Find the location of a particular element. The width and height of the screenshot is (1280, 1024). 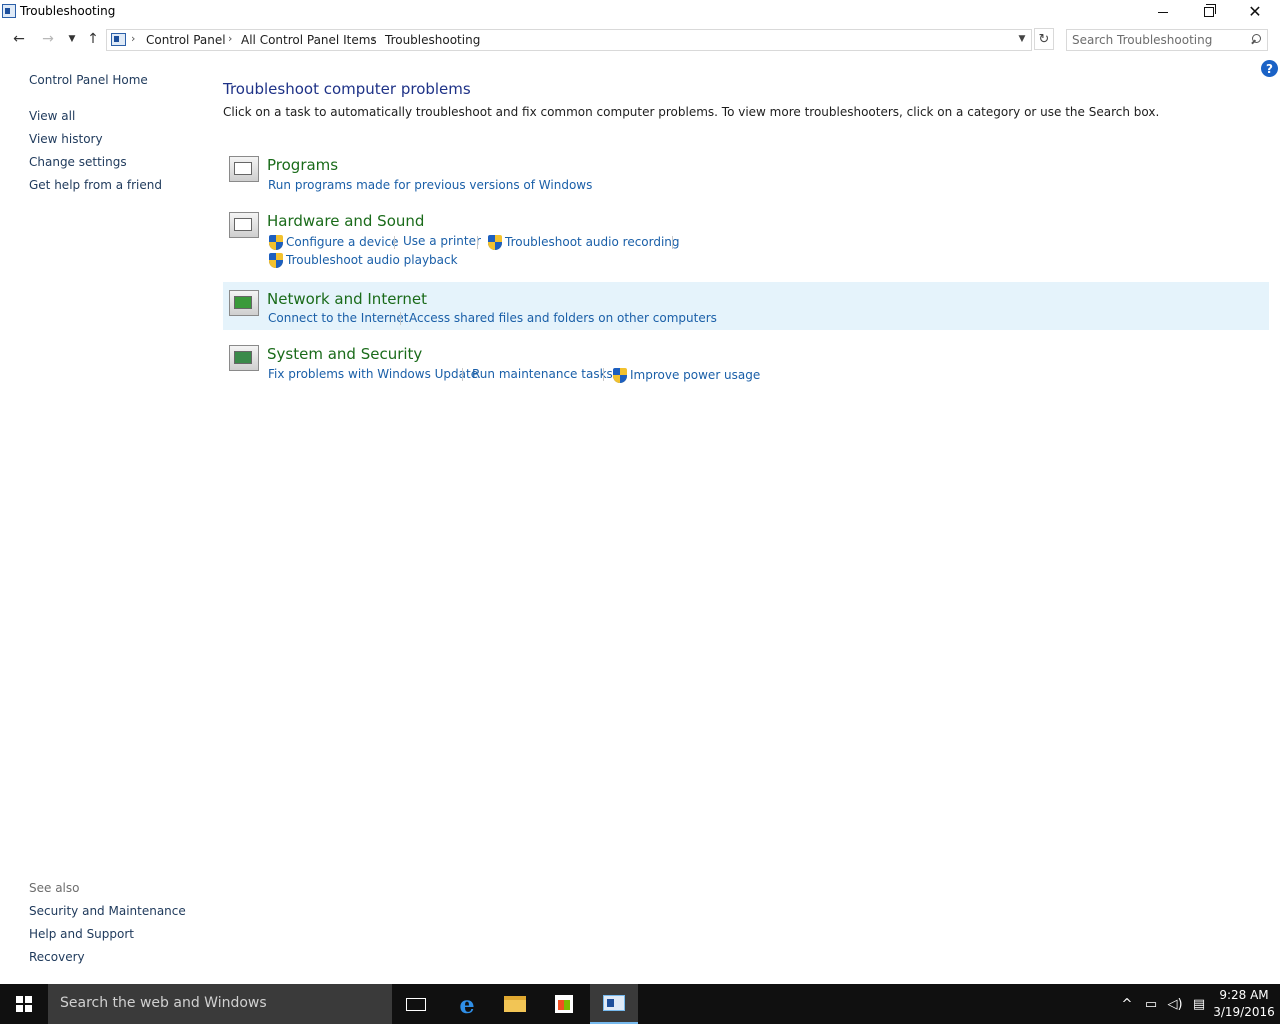

minimize-icon is located at coordinates (1163, 12).